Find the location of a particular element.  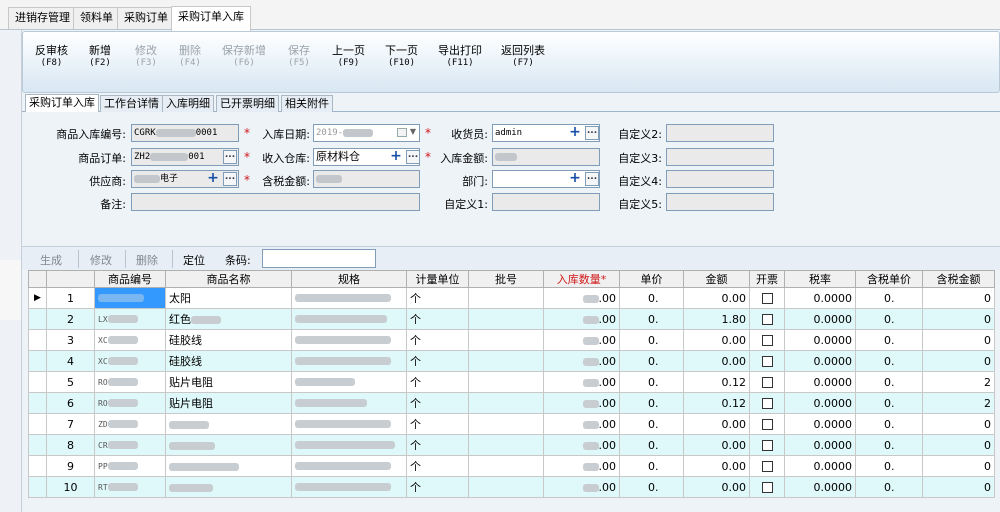

department-add-icon: + is located at coordinates (575, 178).